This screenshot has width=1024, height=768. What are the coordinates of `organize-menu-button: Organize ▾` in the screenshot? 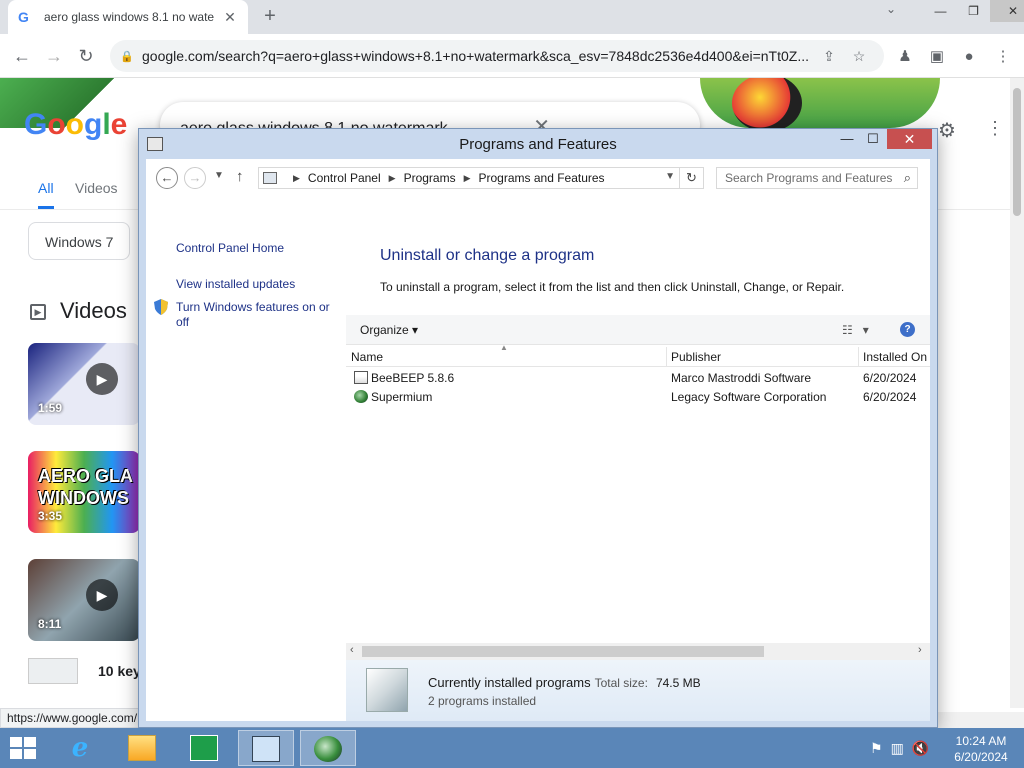 It's located at (389, 330).